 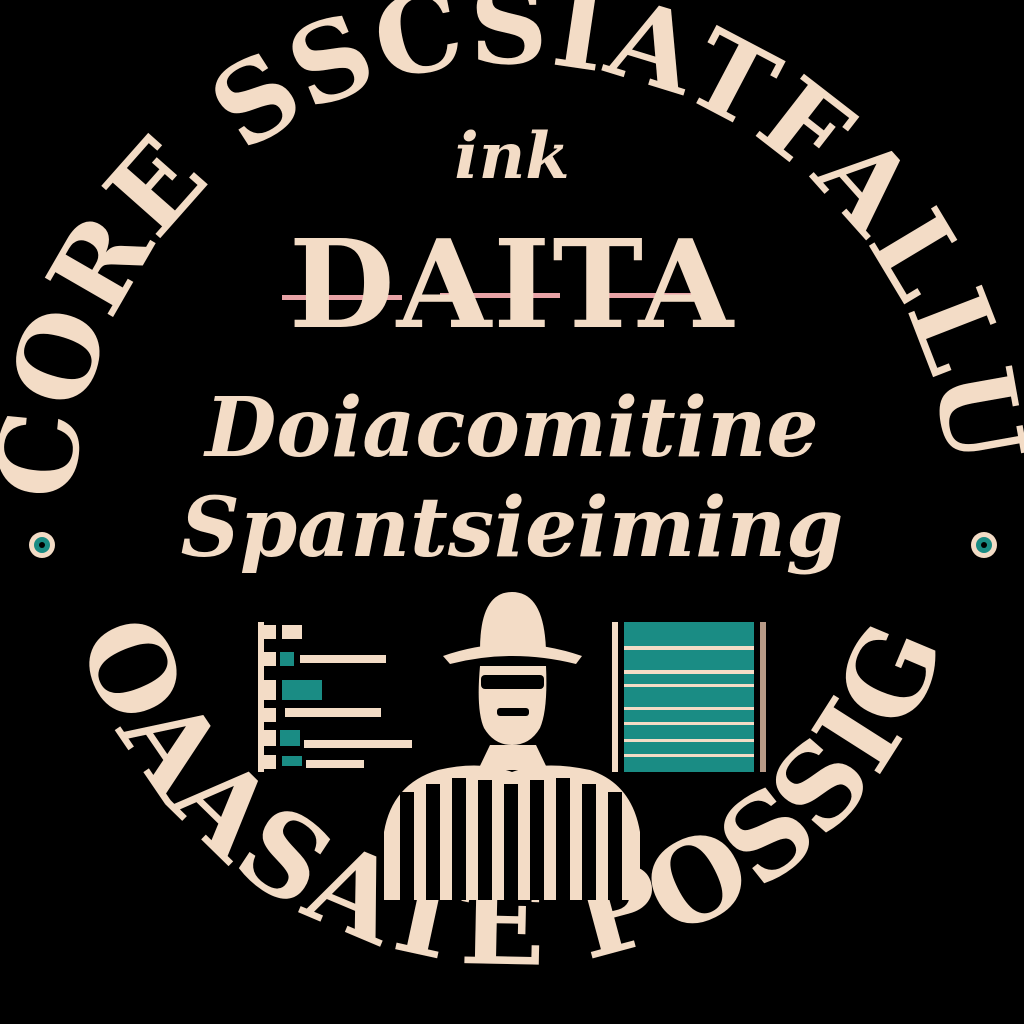 What do you see at coordinates (512, 528) in the screenshot?
I see `word-line-2: Spantsieiming` at bounding box center [512, 528].